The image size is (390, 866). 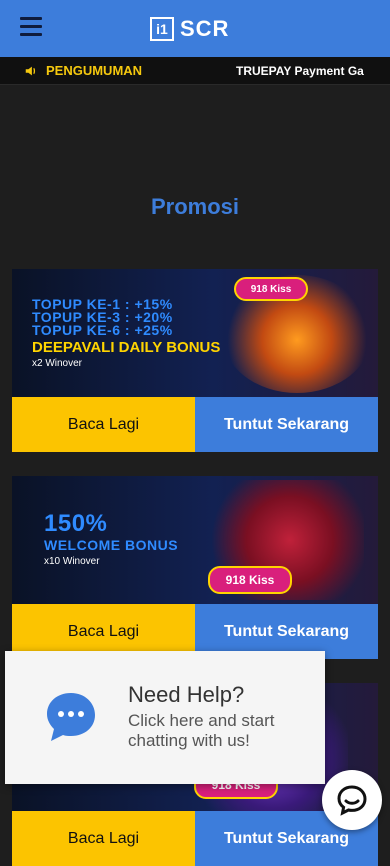 I want to click on page-title: Promosi, so click(x=195, y=206).